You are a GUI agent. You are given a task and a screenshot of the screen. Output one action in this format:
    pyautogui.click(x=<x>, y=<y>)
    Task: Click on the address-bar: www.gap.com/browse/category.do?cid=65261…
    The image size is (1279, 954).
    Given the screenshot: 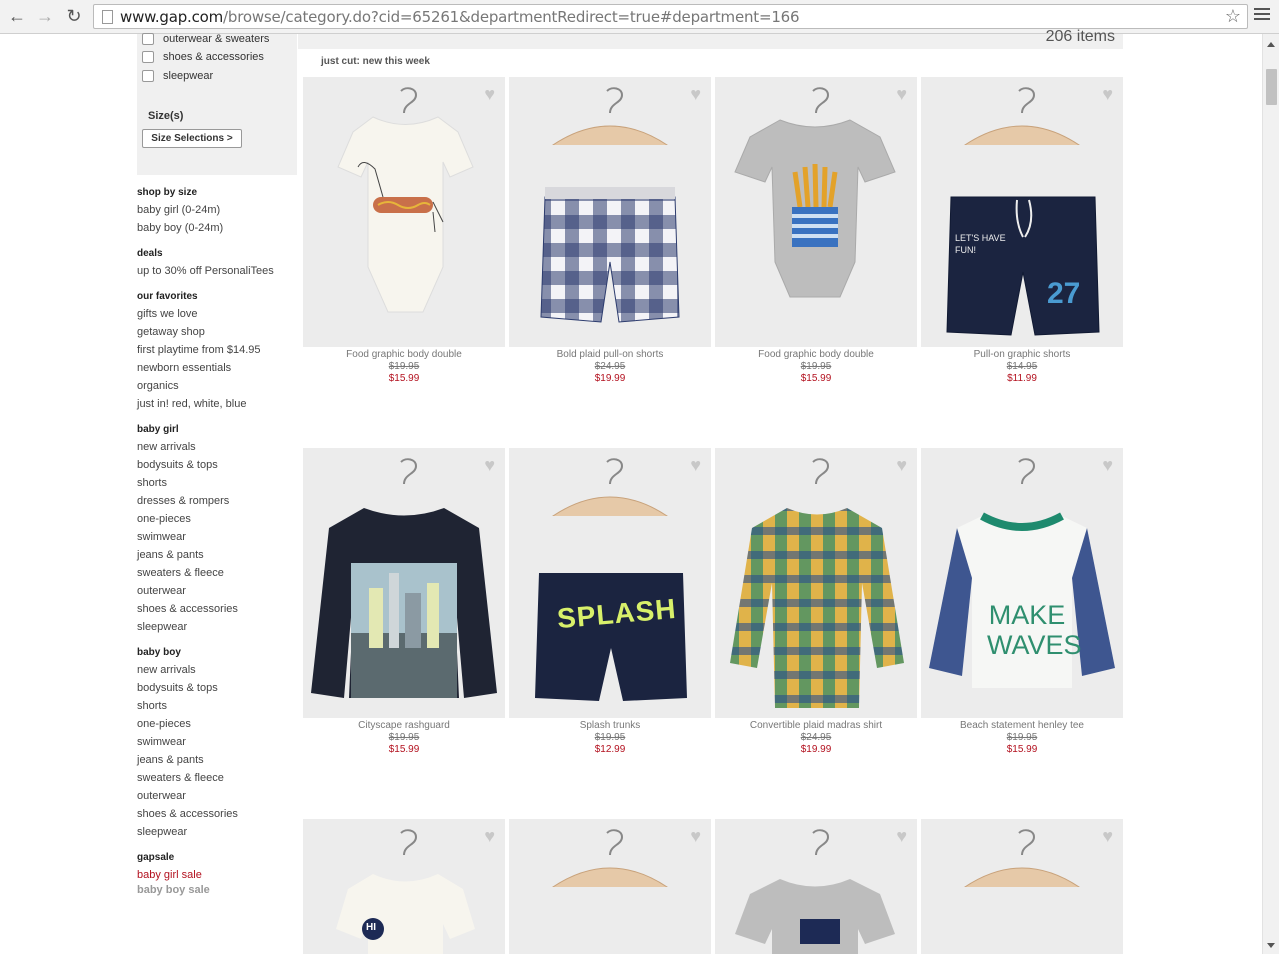 What is the action you would take?
    pyautogui.click(x=670, y=16)
    